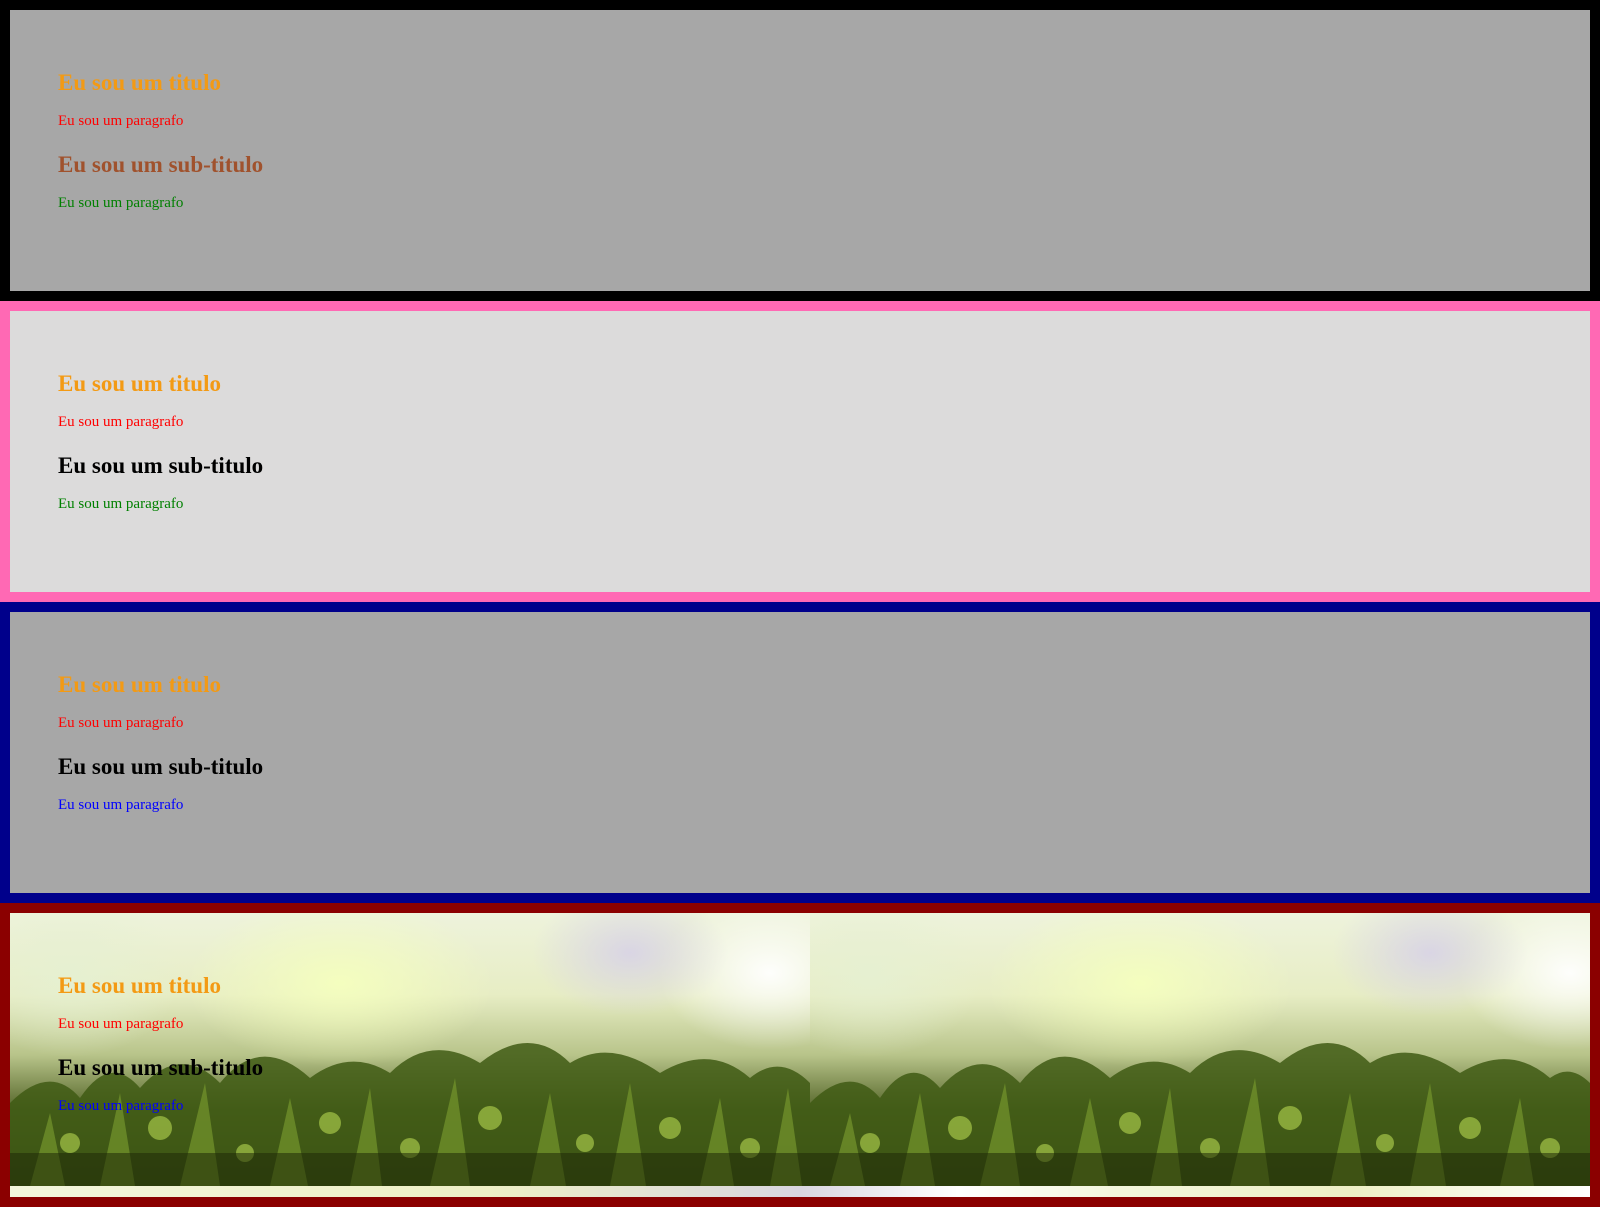 The image size is (1600, 1207). Describe the element at coordinates (121, 805) in the screenshot. I see `section-3-paragraph-2: Eu sou um paragrafo` at that location.